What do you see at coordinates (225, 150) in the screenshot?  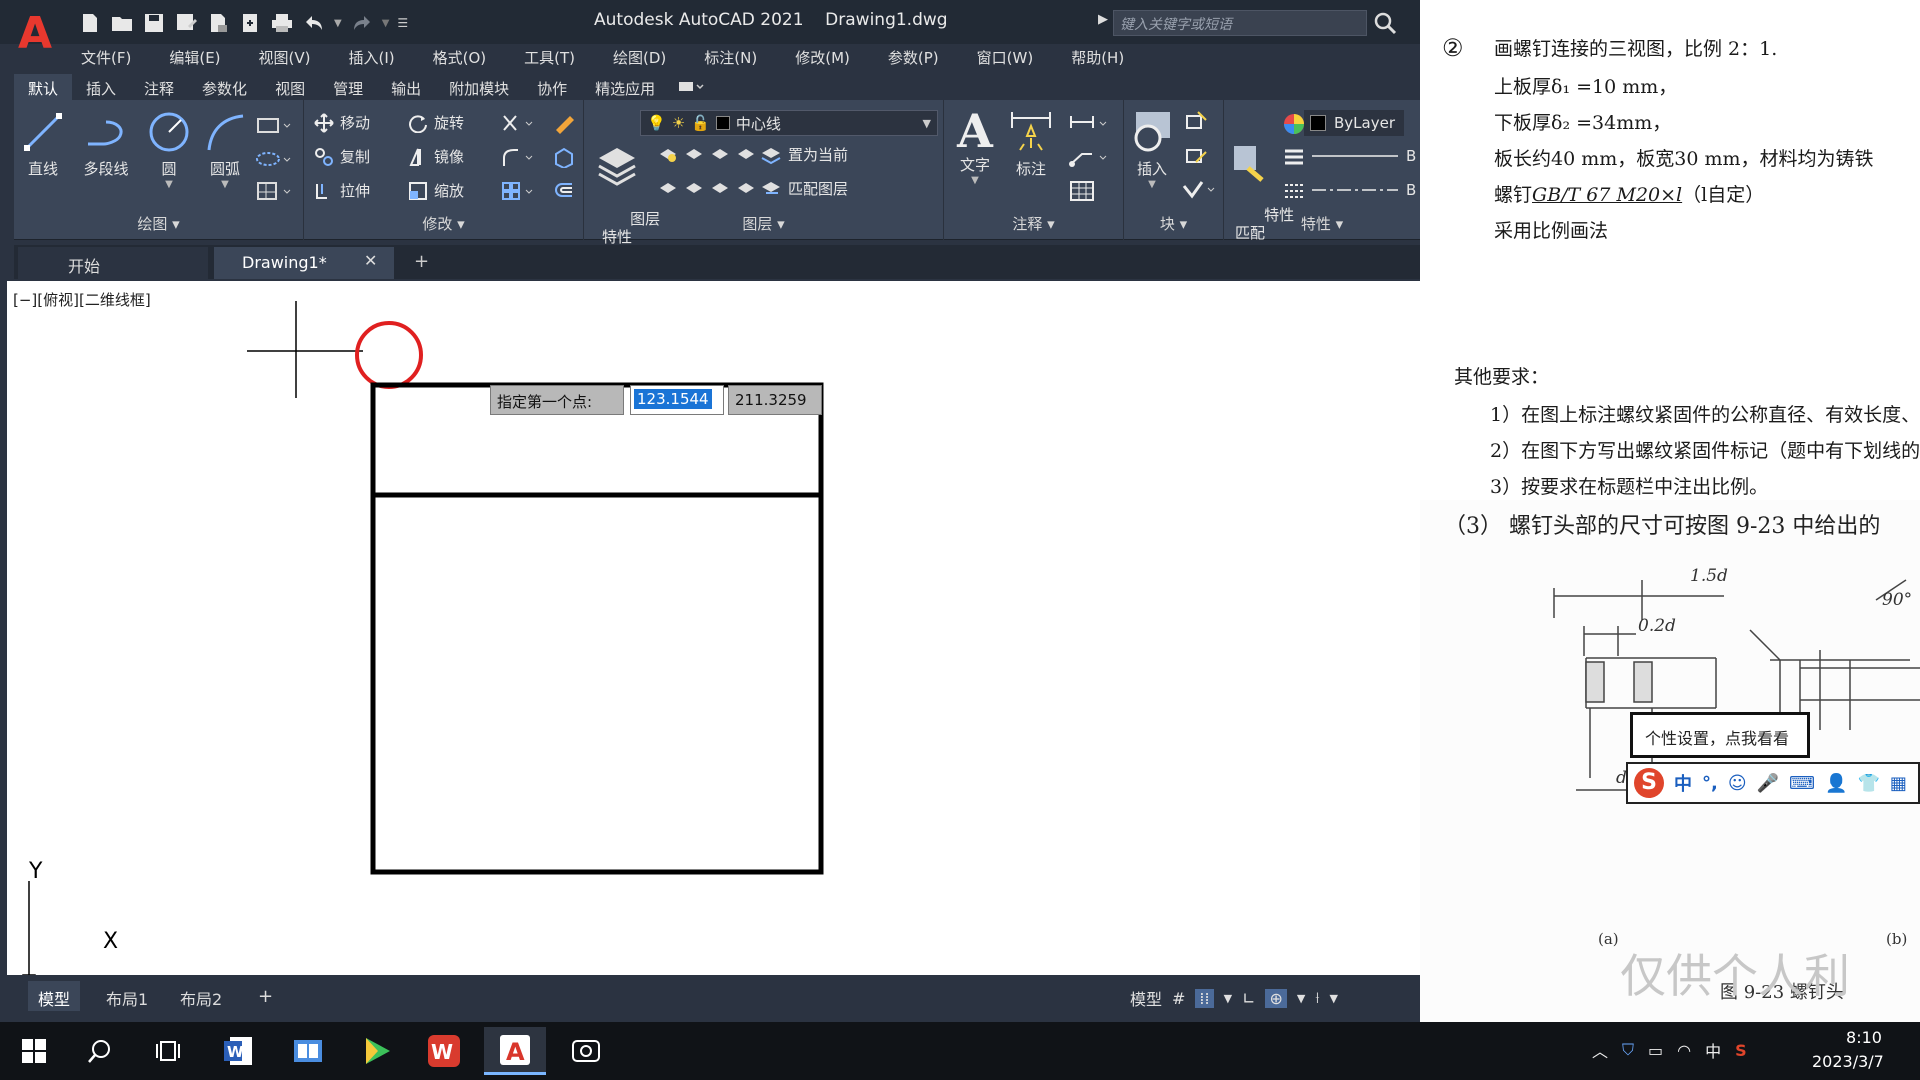 I see `arc-tool: 圆弧 ▼` at bounding box center [225, 150].